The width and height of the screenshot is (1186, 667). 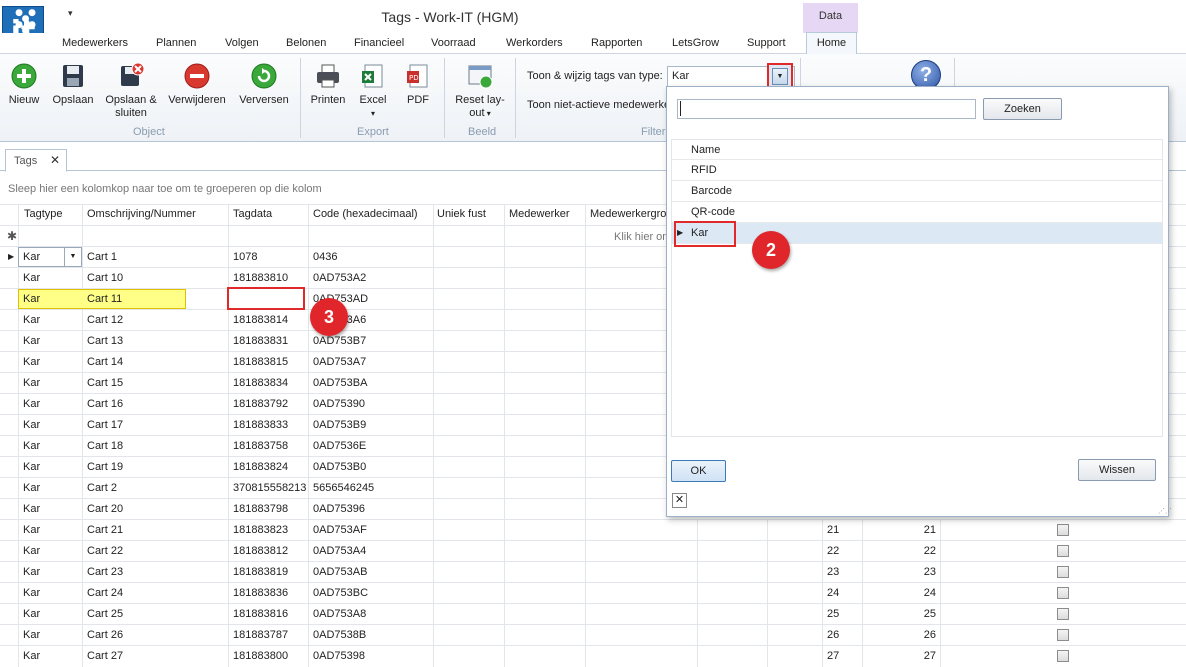 What do you see at coordinates (372, 446) in the screenshot?
I see `cell-code: 0AD7536E` at bounding box center [372, 446].